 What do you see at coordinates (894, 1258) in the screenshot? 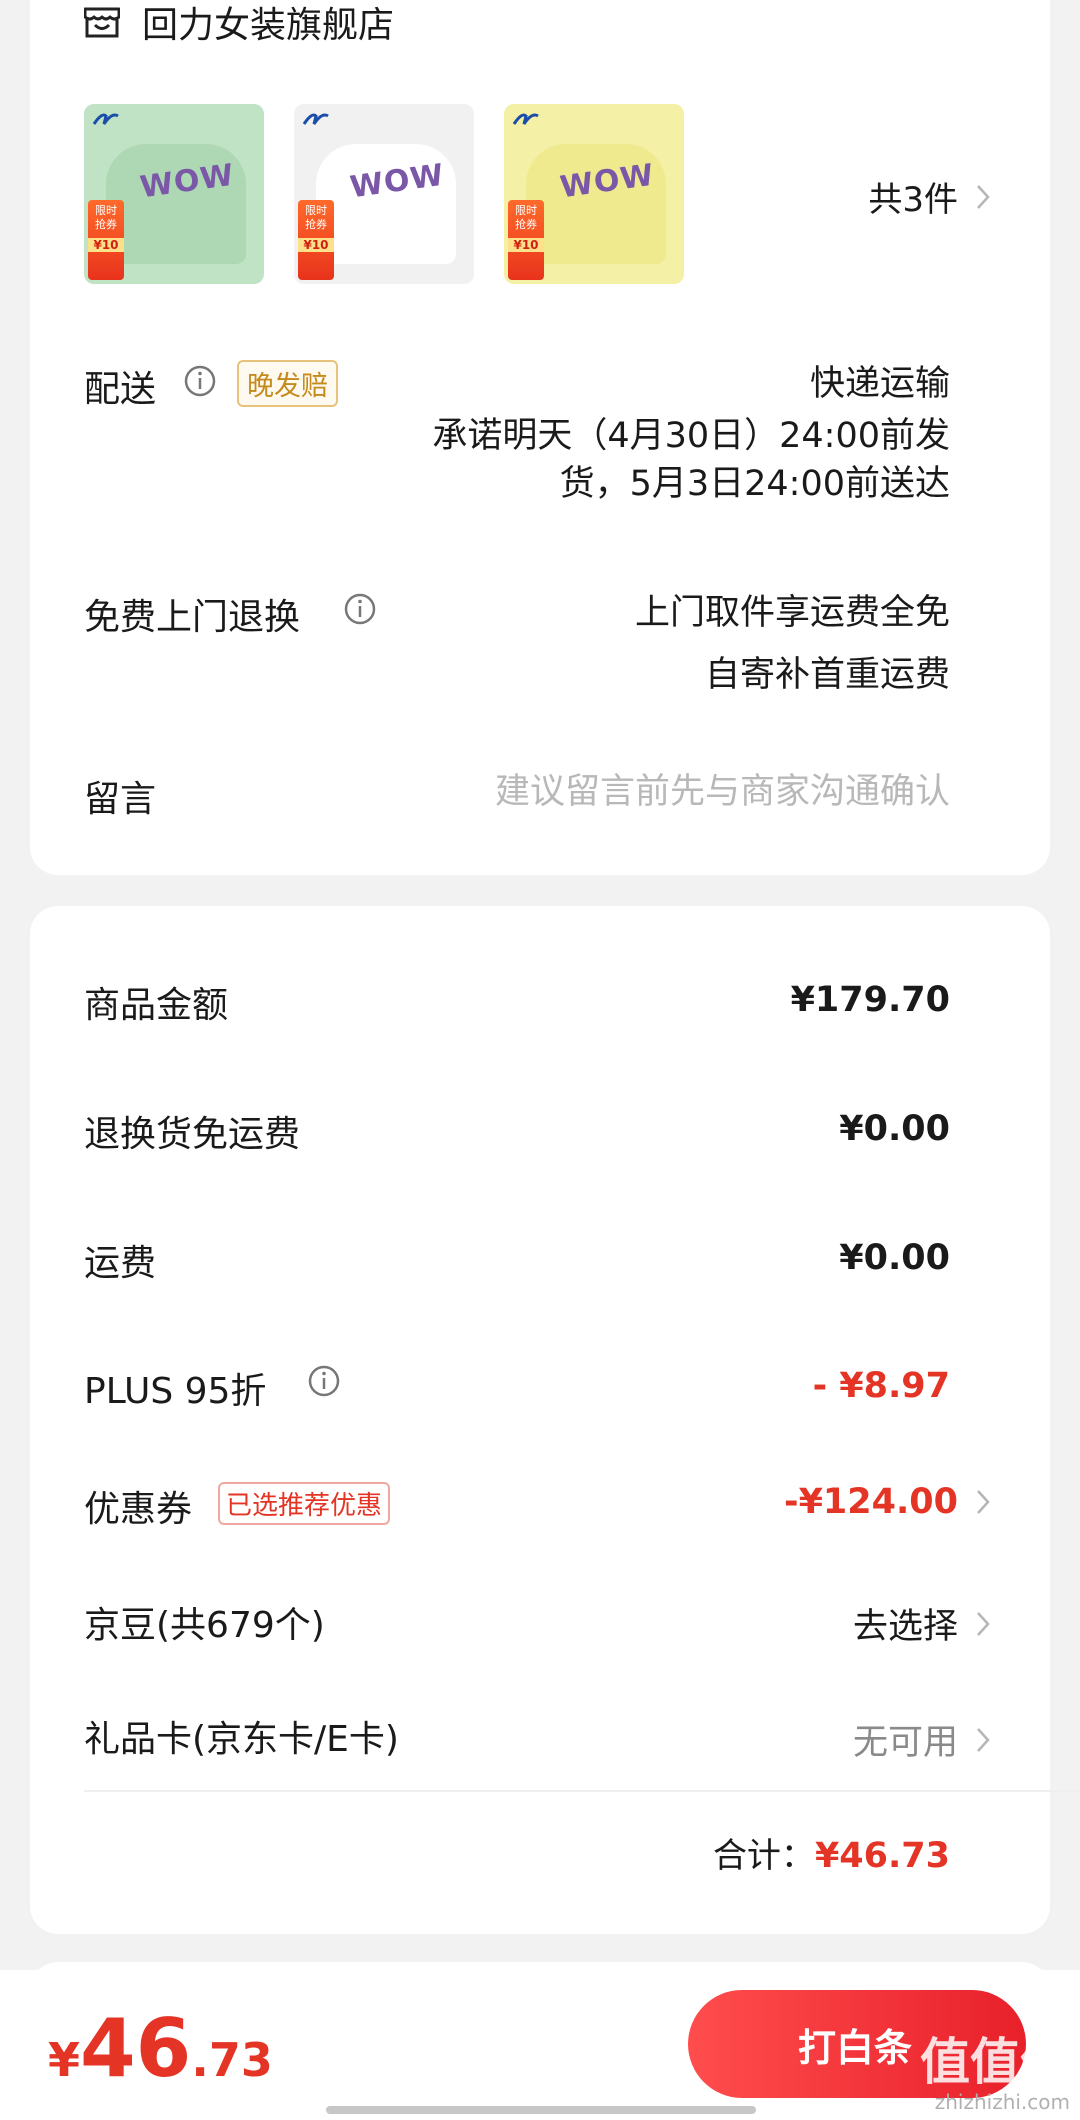
I see `shipping-value: ¥0.00` at bounding box center [894, 1258].